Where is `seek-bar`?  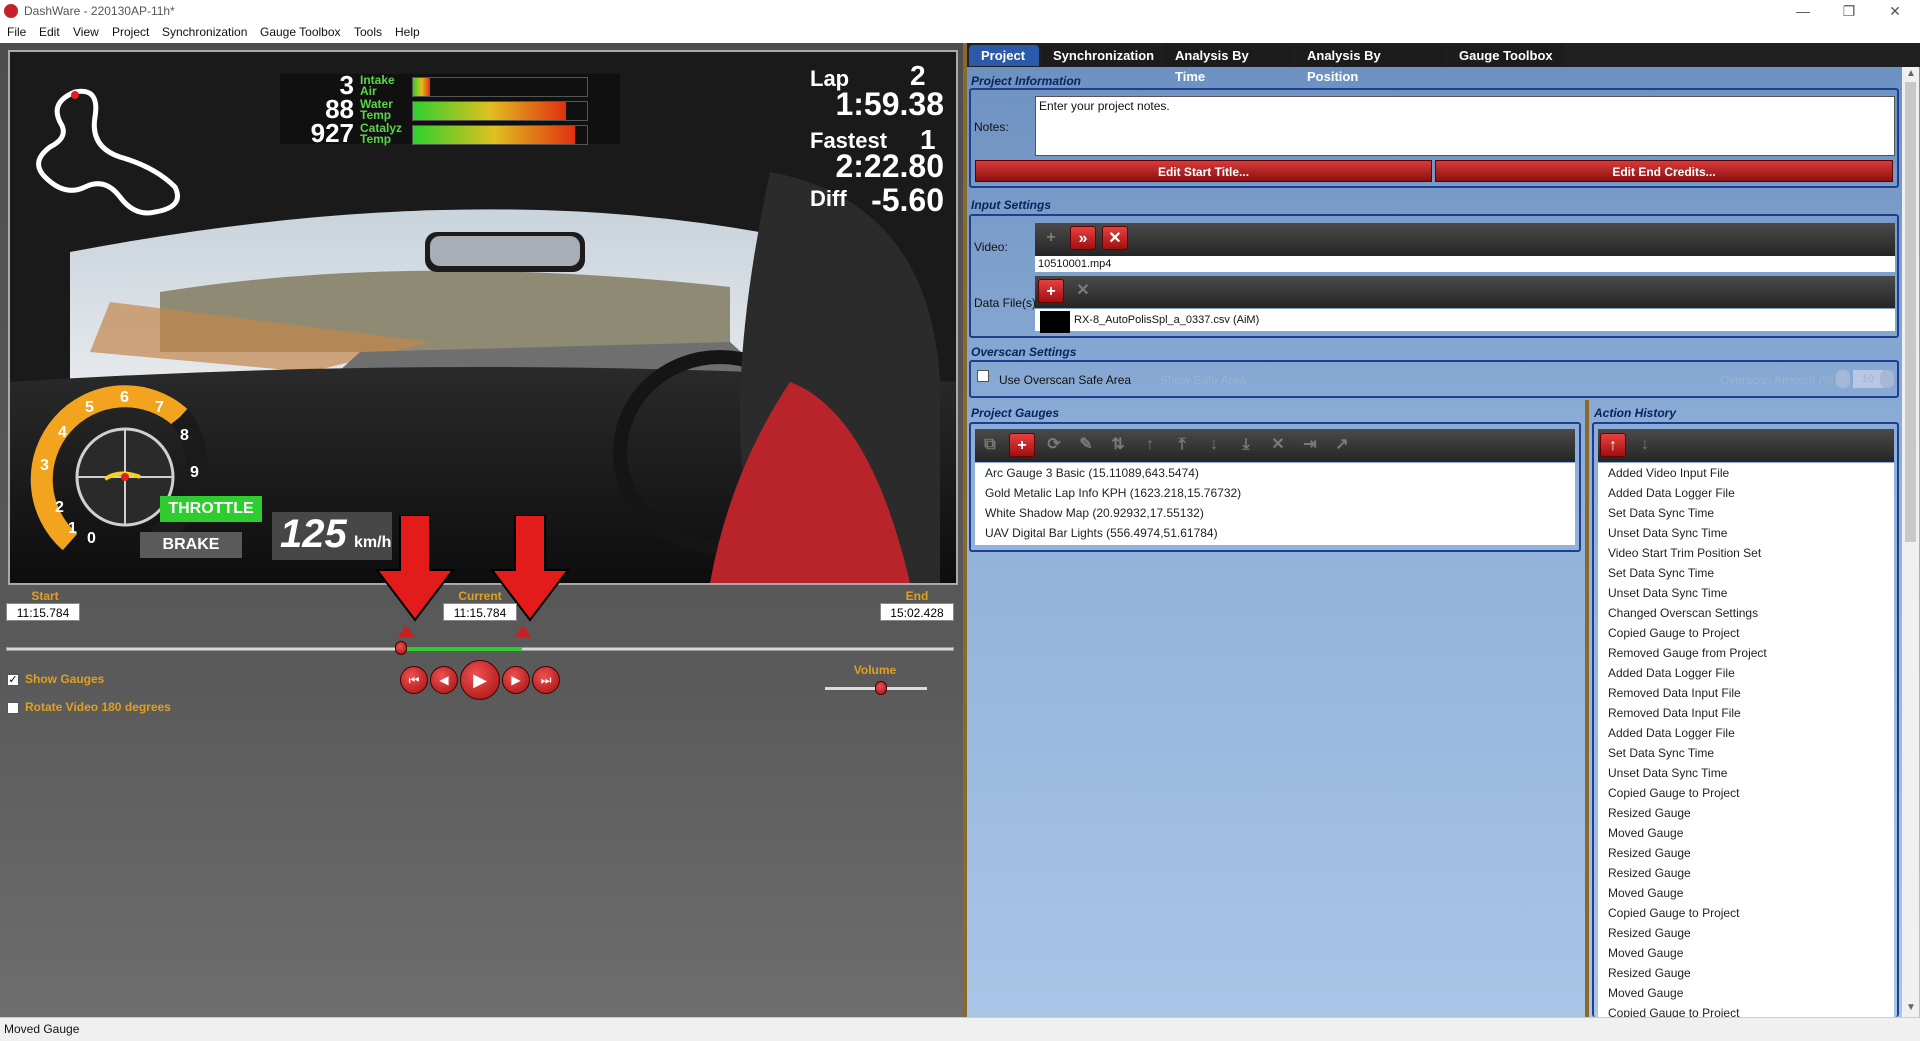
seek-bar is located at coordinates (480, 649).